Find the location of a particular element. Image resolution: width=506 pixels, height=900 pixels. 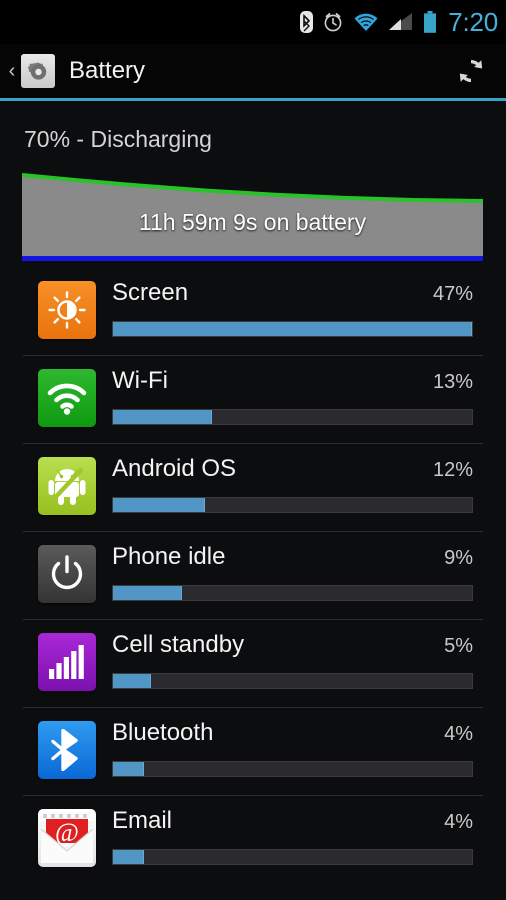

usage-row-header: Android OS 12% is located at coordinates (292, 472).